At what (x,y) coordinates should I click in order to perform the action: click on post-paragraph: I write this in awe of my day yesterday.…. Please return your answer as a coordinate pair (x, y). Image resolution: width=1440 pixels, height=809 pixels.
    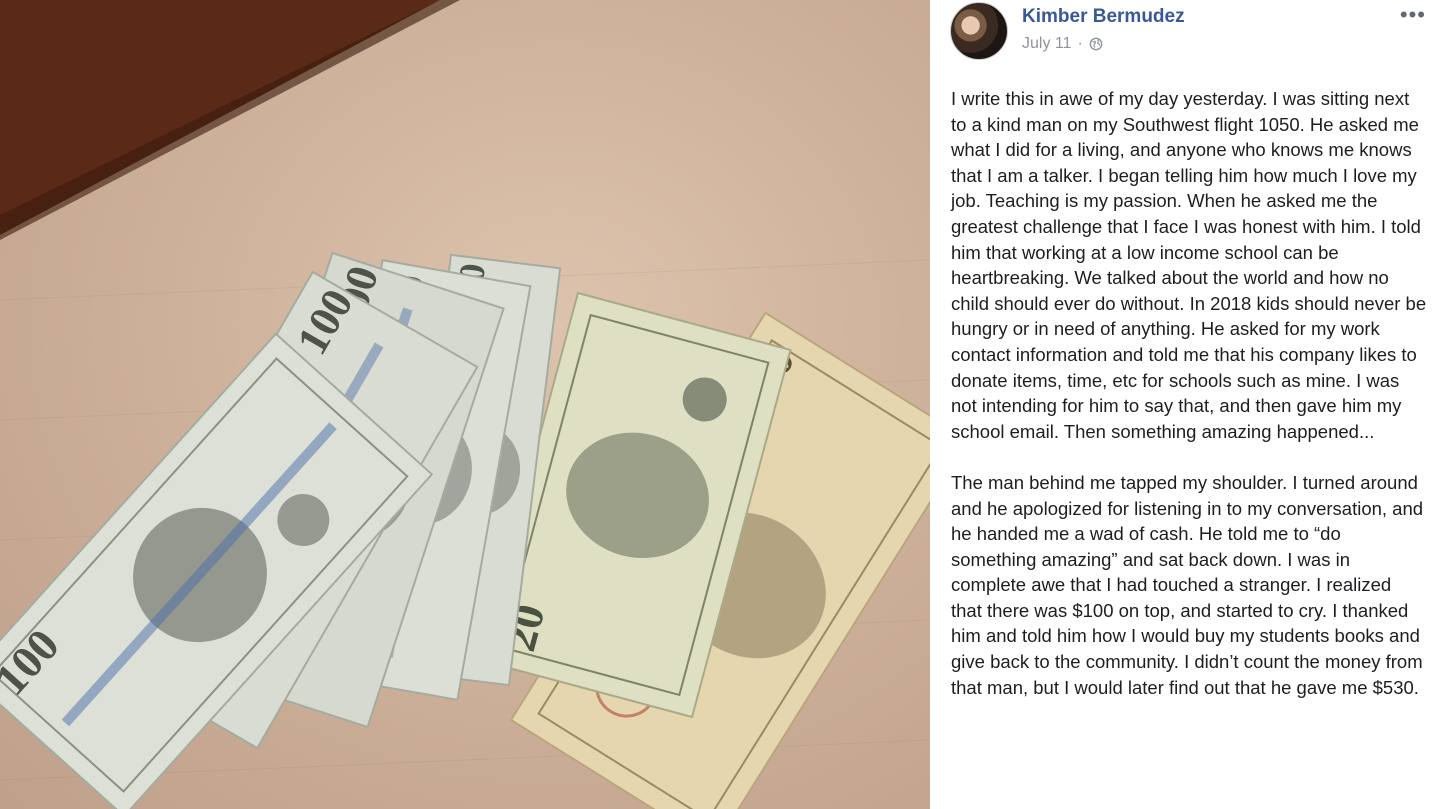
    Looking at the image, I should click on (1189, 265).